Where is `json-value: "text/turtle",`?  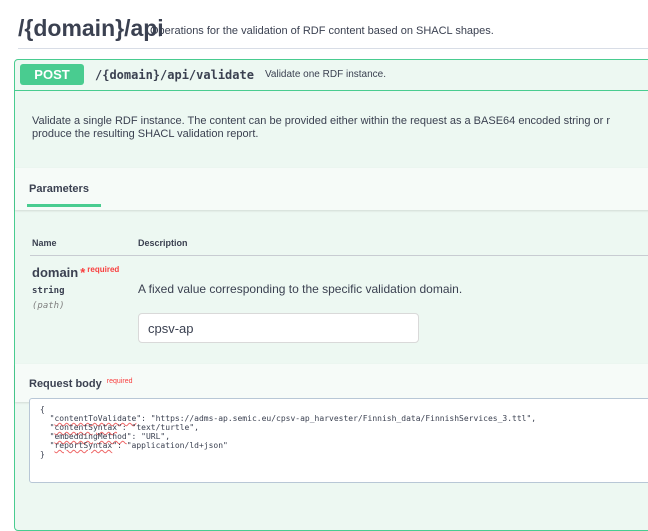 json-value: "text/turtle", is located at coordinates (165, 427).